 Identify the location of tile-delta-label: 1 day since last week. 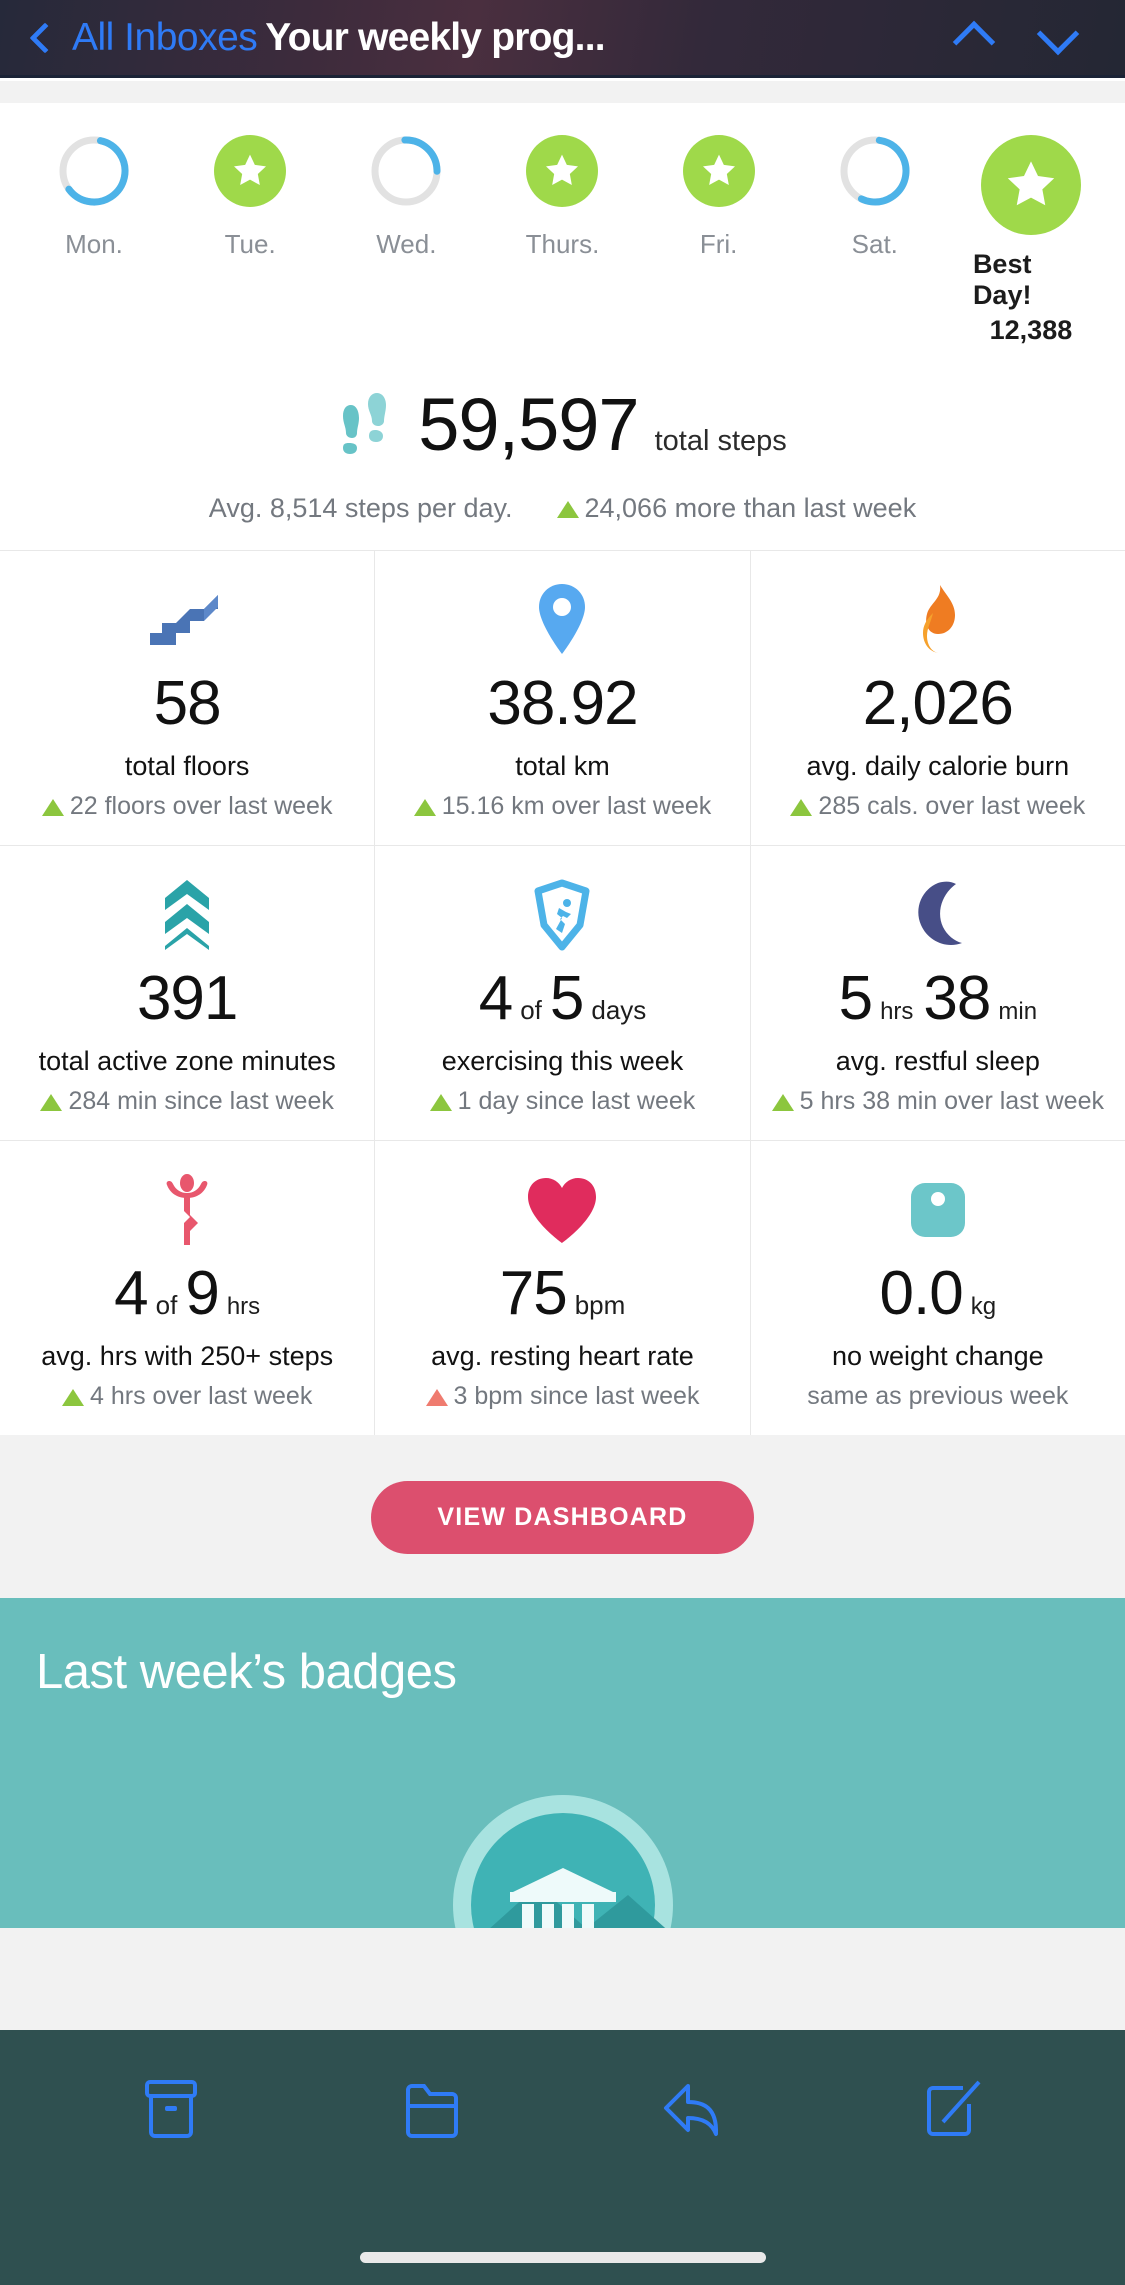
(576, 1101).